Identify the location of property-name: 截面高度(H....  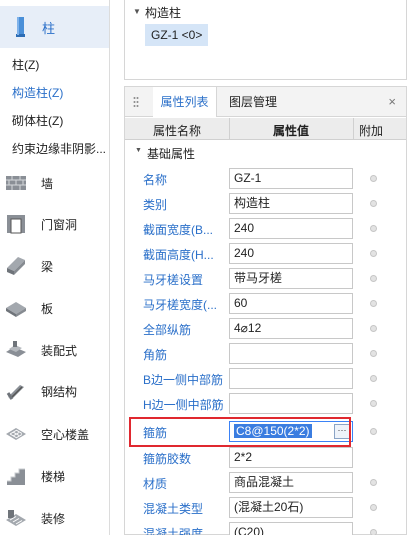
(178, 255).